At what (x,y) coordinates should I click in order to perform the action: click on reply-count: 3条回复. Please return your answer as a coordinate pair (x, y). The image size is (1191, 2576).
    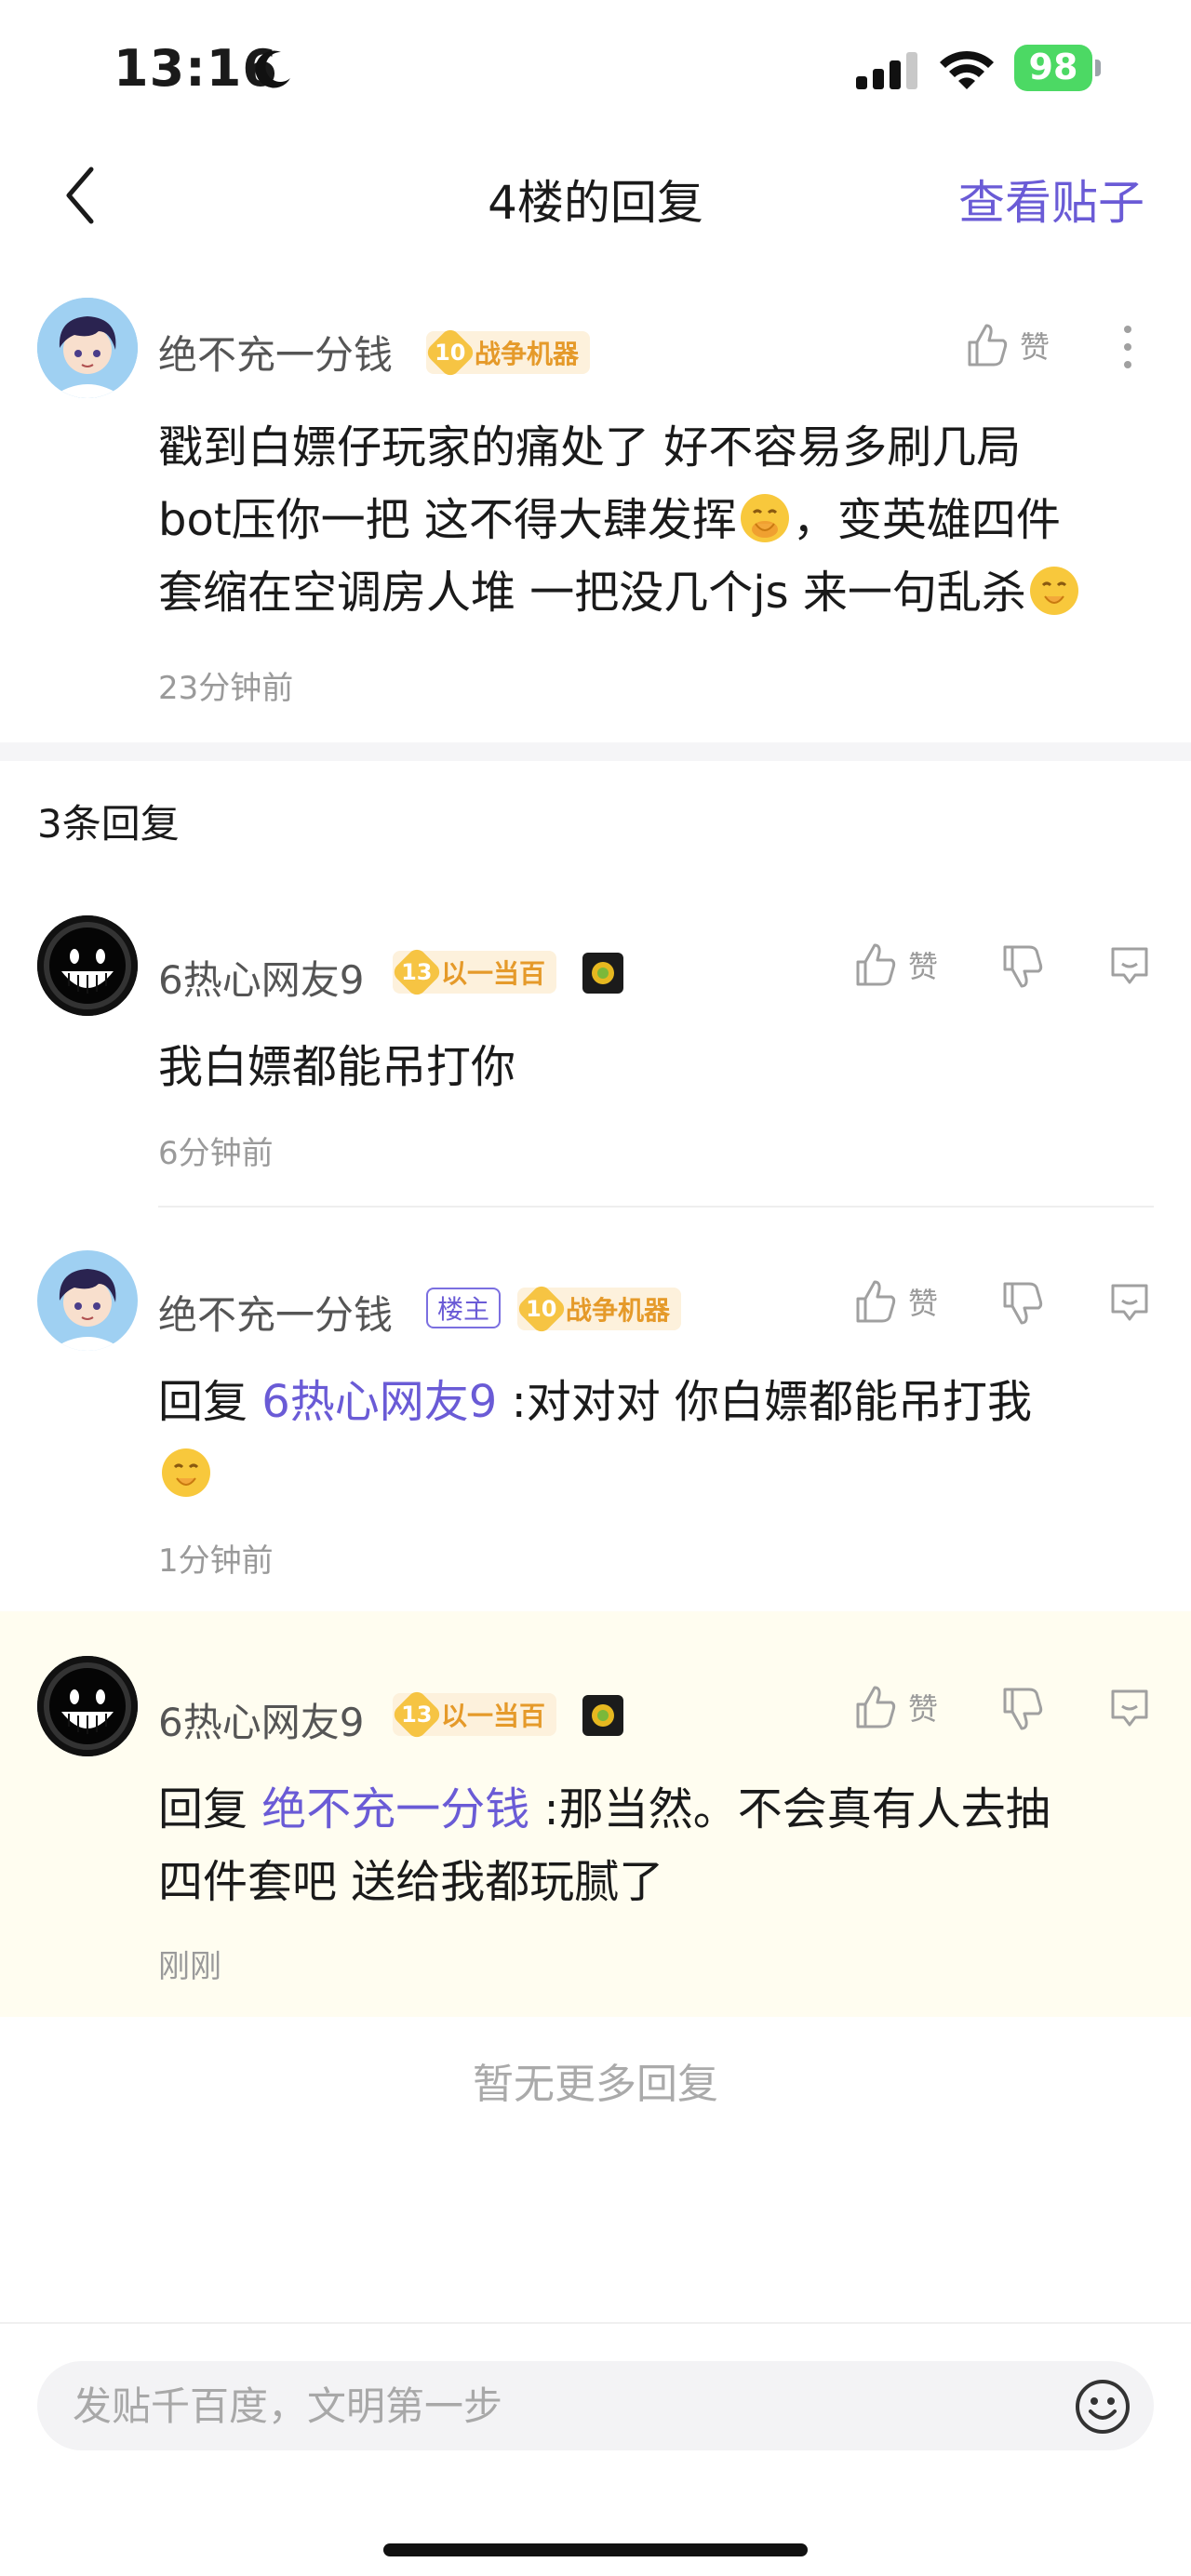
    Looking at the image, I should click on (108, 824).